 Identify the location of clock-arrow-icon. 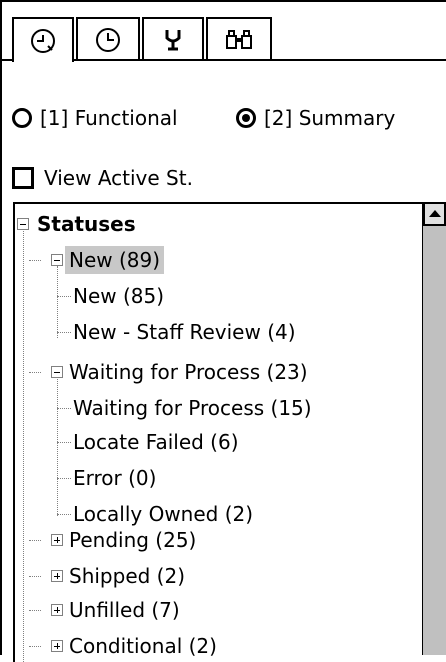
(43, 41).